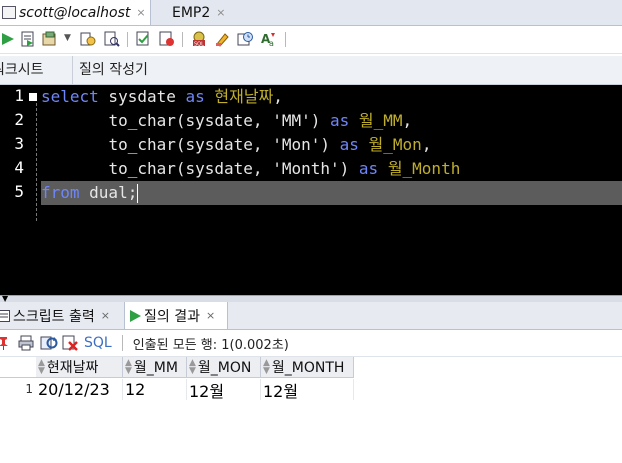 The image size is (622, 463). What do you see at coordinates (222, 39) in the screenshot?
I see `clear-icon` at bounding box center [222, 39].